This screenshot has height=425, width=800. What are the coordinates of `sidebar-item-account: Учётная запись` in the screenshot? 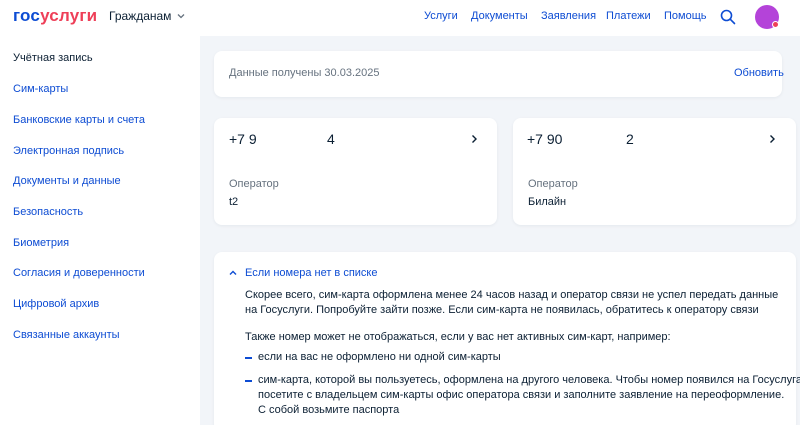 It's located at (53, 58).